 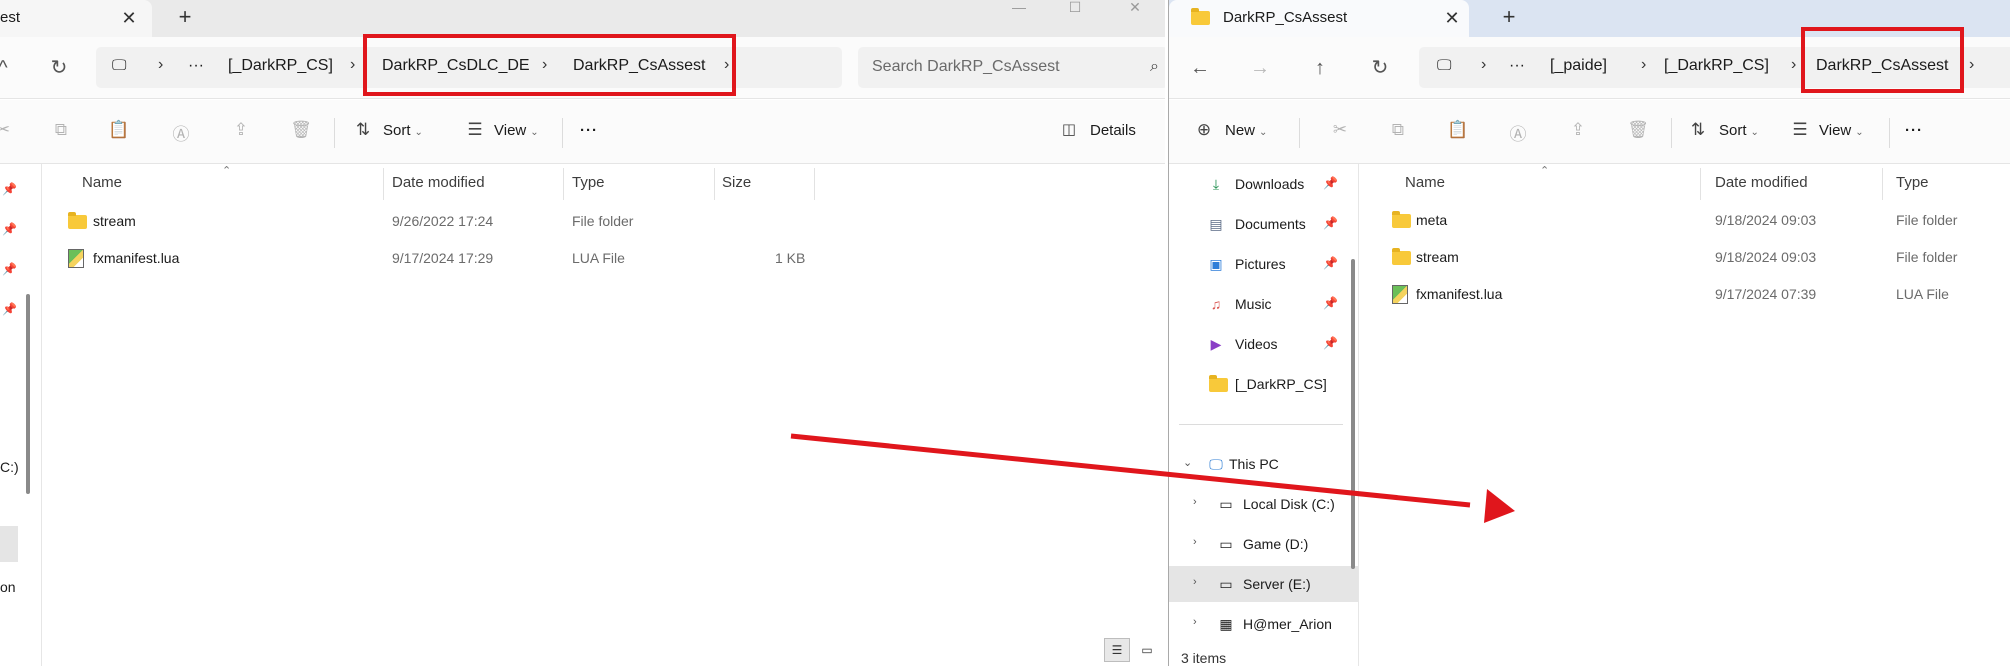 What do you see at coordinates (1069, 133) in the screenshot?
I see `details-pane-icon: ◫` at bounding box center [1069, 133].